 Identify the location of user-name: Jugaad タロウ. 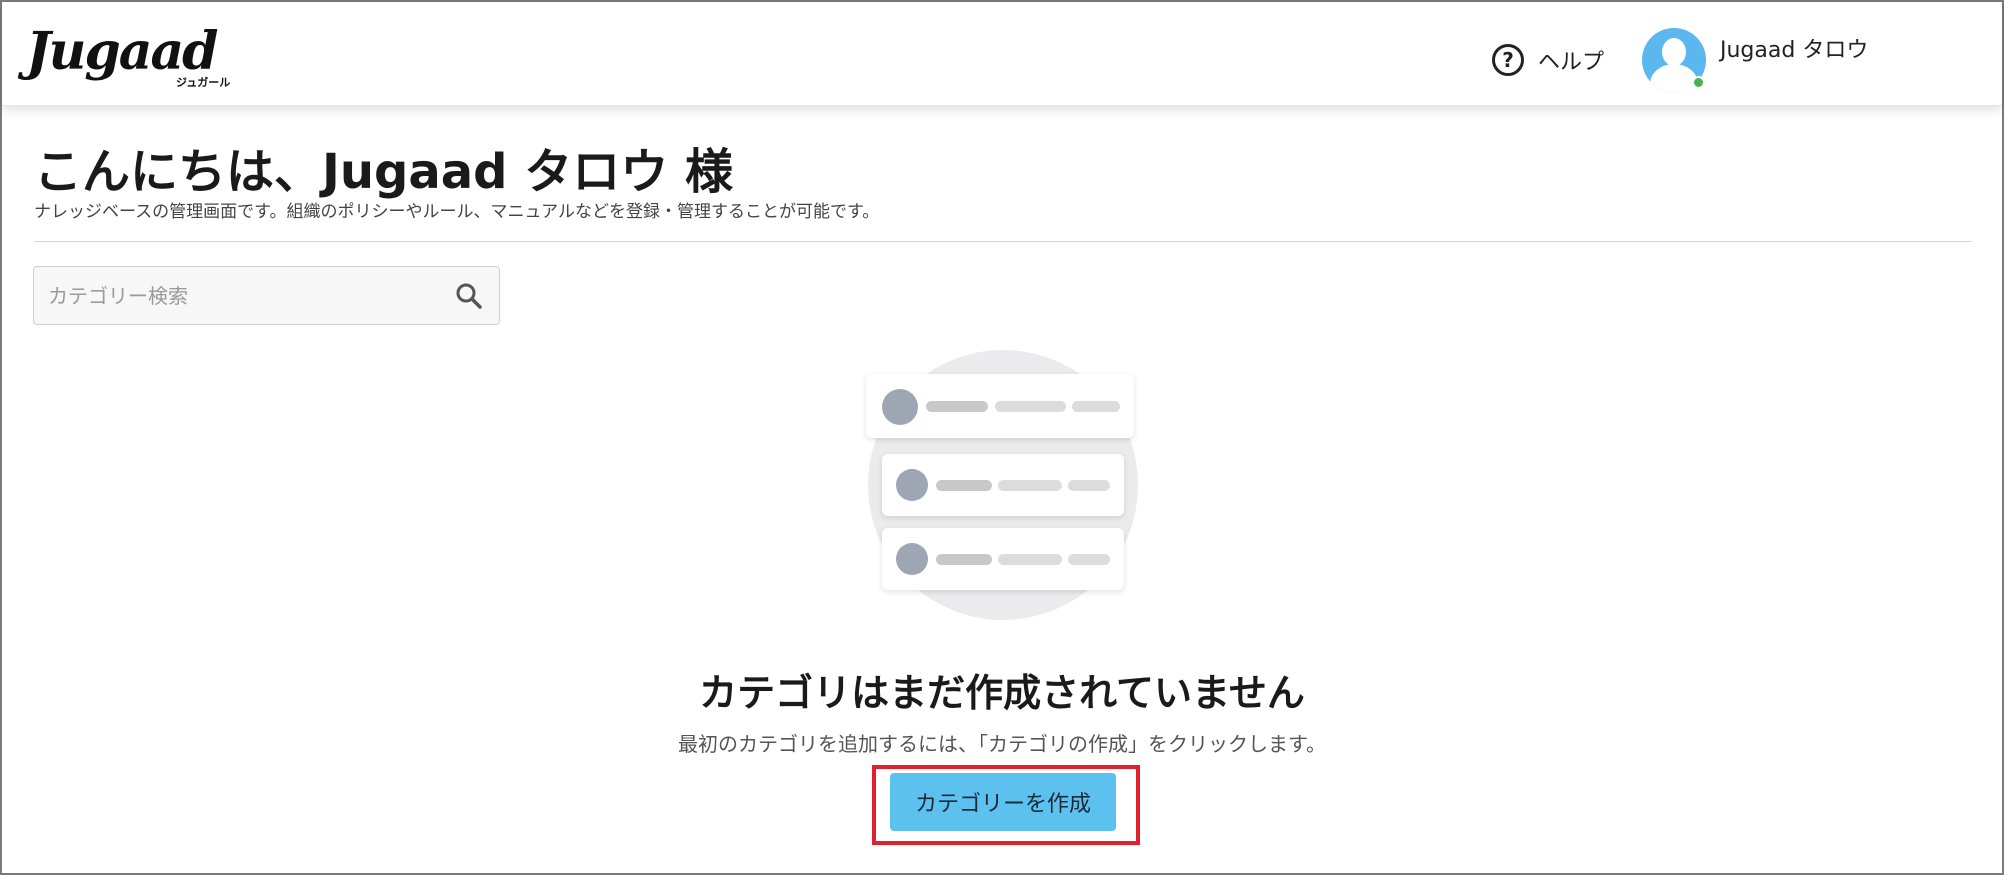
(1794, 50).